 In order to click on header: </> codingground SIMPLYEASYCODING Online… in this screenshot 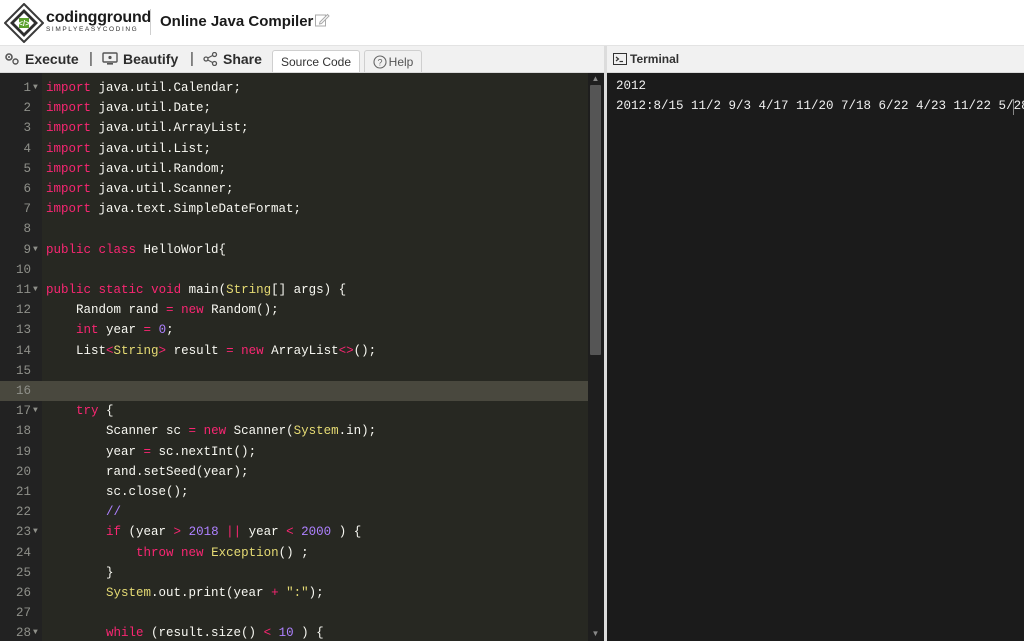, I will do `click(512, 23)`.